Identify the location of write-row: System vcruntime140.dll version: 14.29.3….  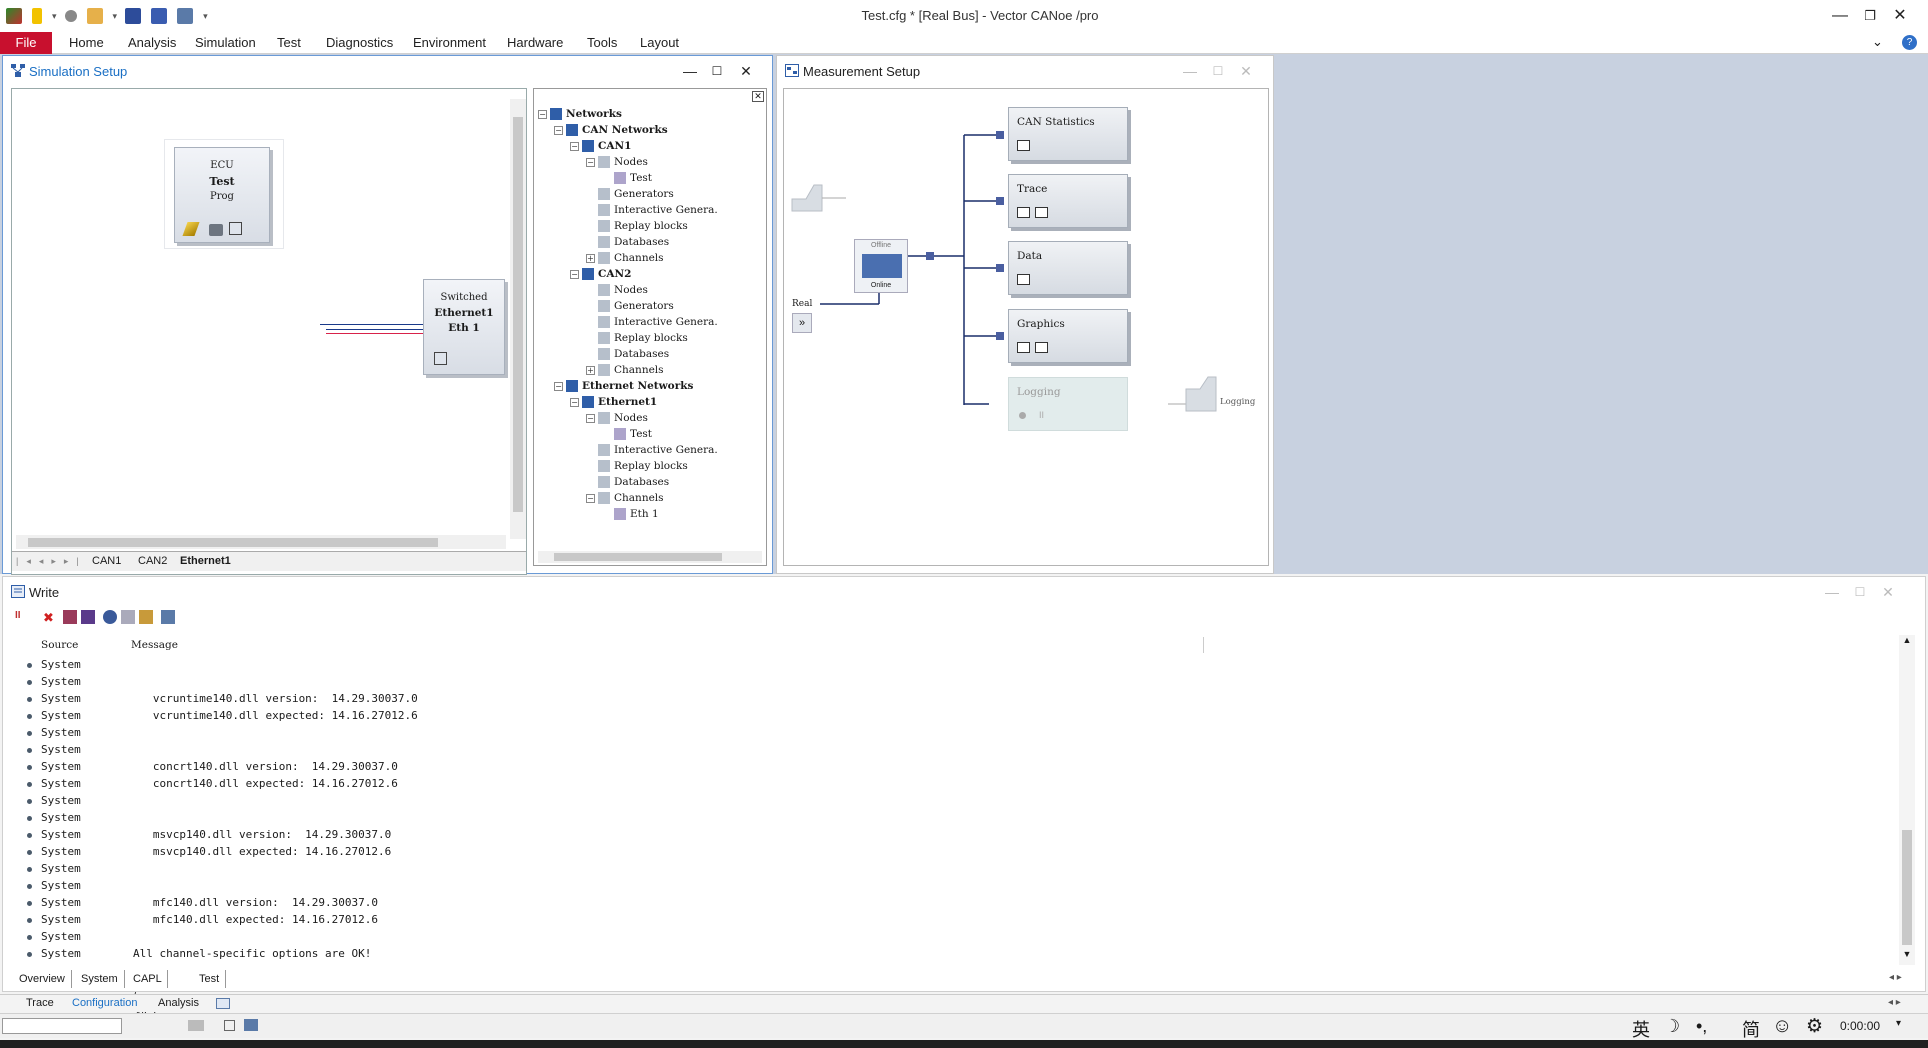
(953, 699).